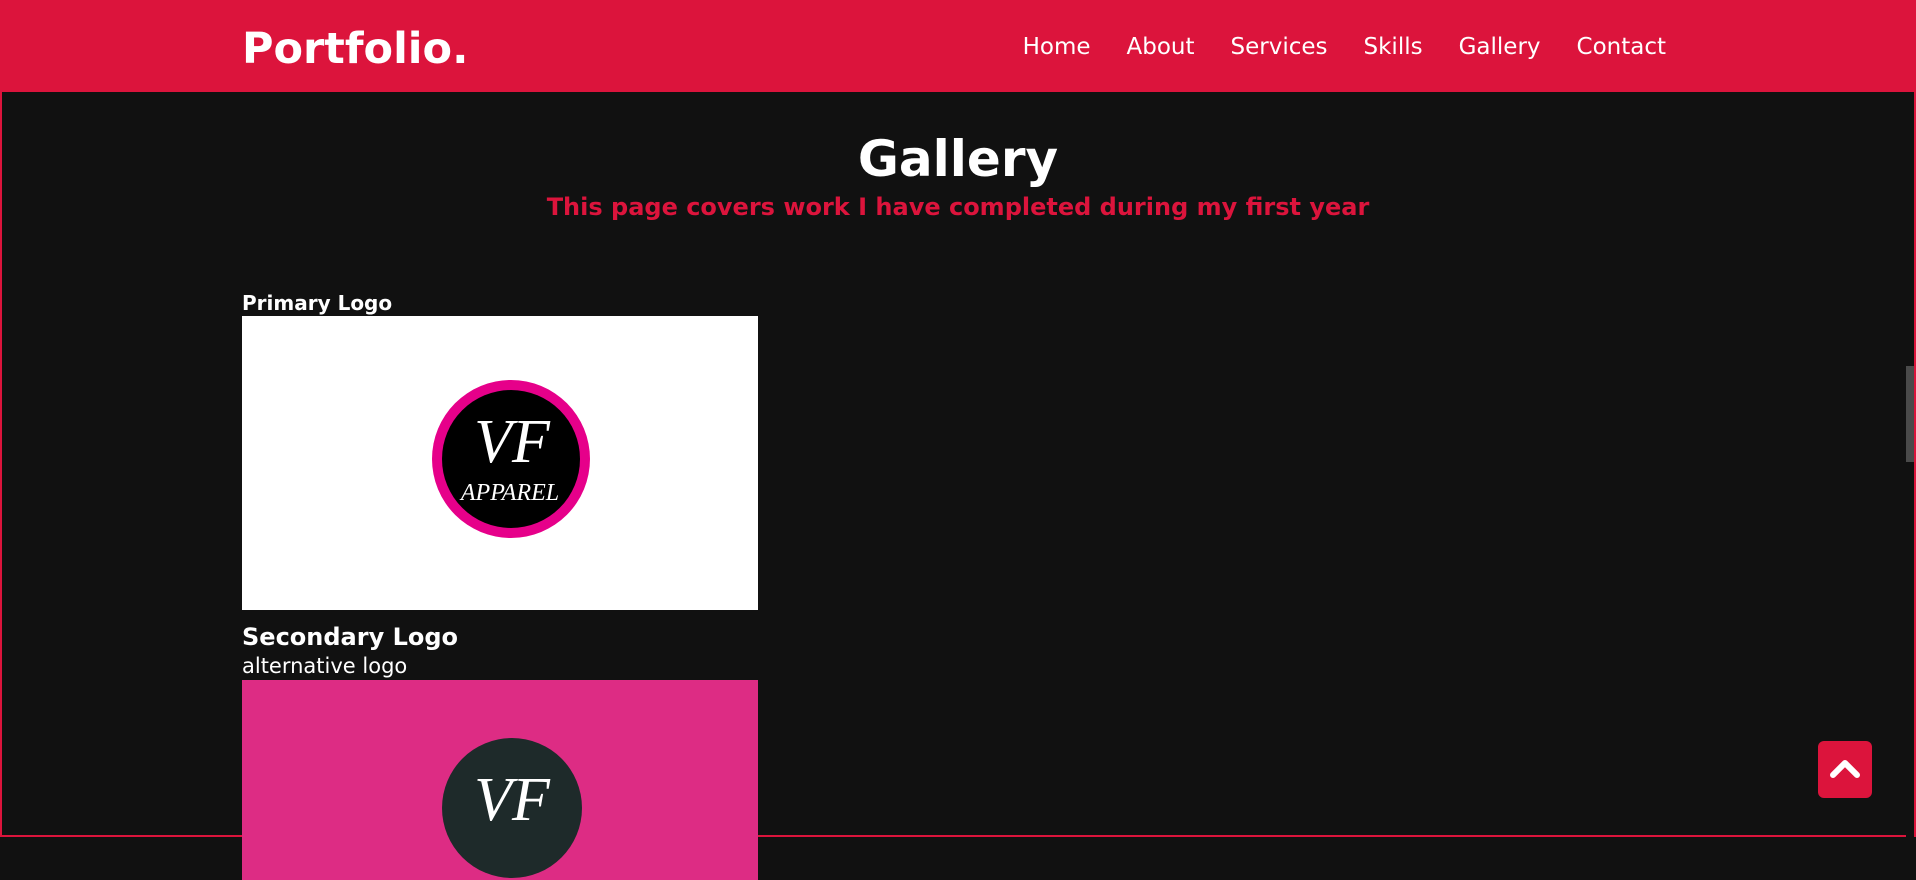  I want to click on site-logo: Portfolio., so click(355, 49).